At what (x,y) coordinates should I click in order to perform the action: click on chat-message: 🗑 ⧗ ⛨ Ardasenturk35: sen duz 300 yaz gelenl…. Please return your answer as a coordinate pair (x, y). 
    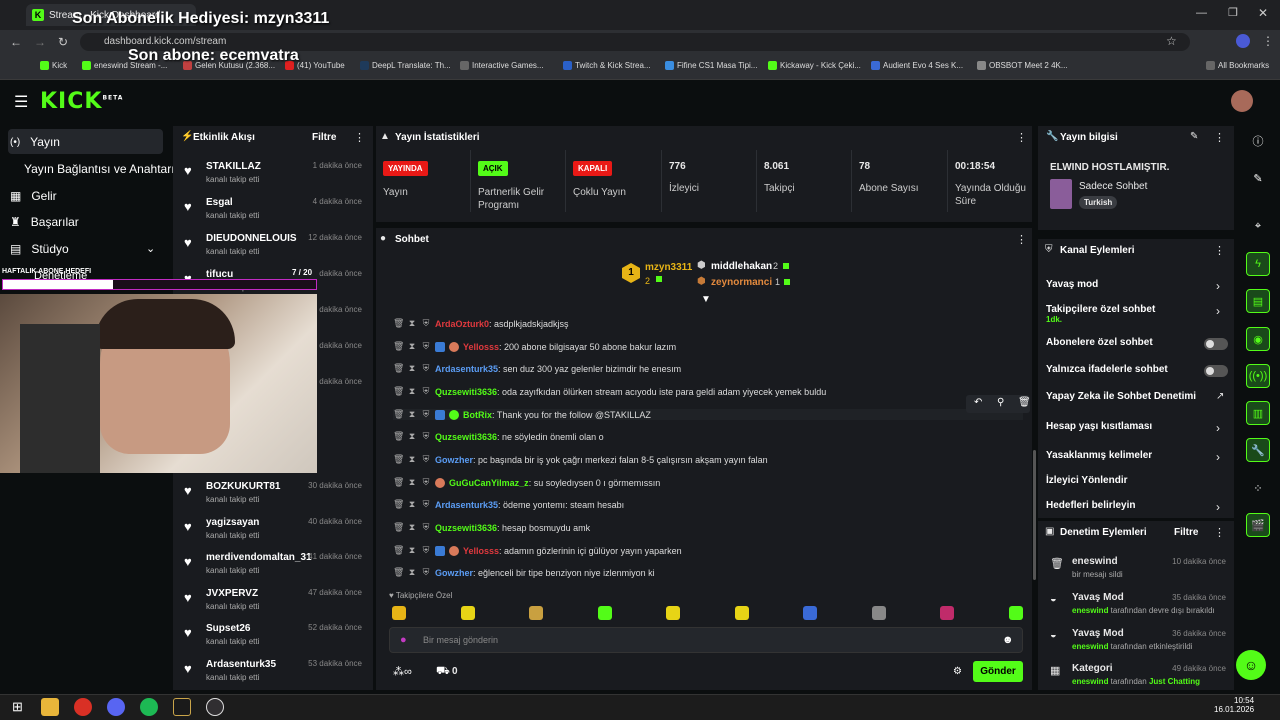
    Looking at the image, I should click on (708, 368).